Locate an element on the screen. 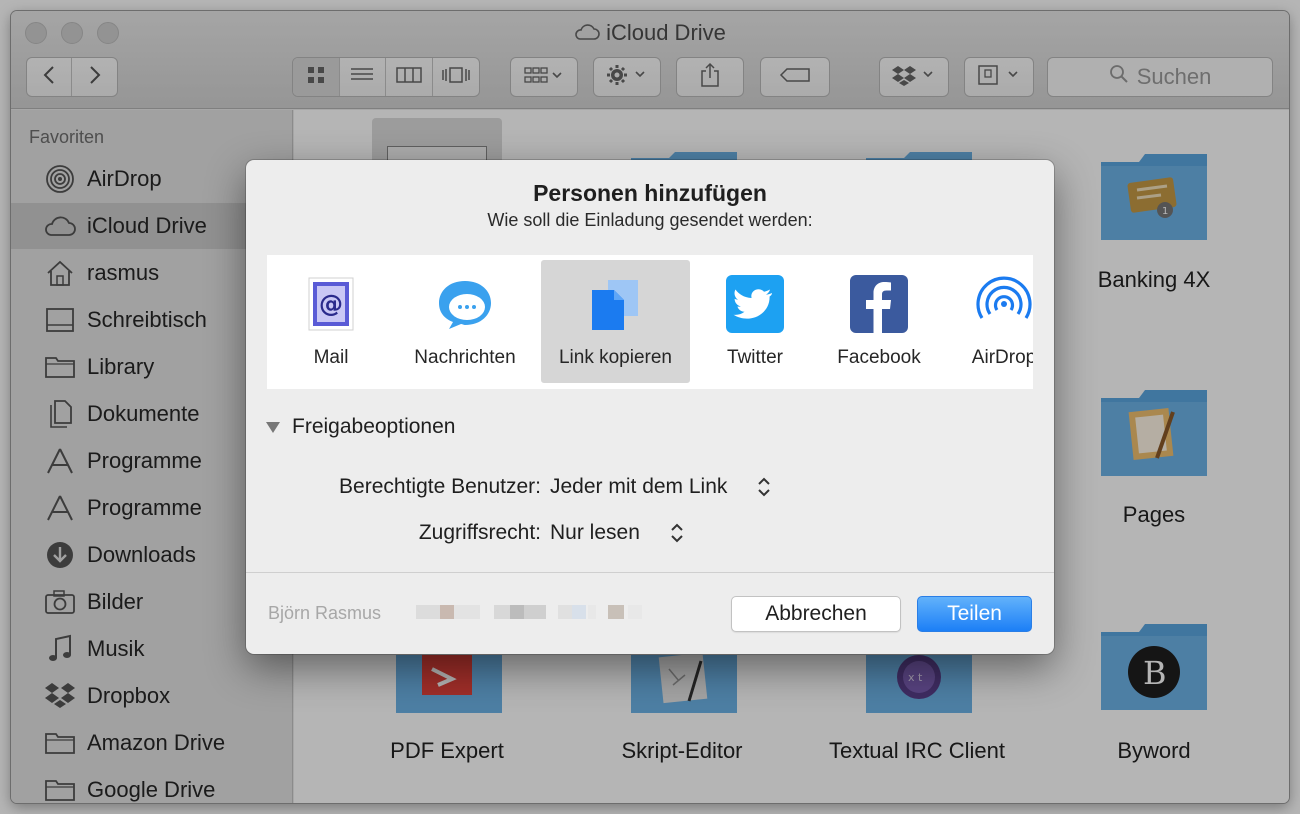 This screenshot has width=1300, height=814. service-label: AirDrop is located at coordinates (1002, 357).